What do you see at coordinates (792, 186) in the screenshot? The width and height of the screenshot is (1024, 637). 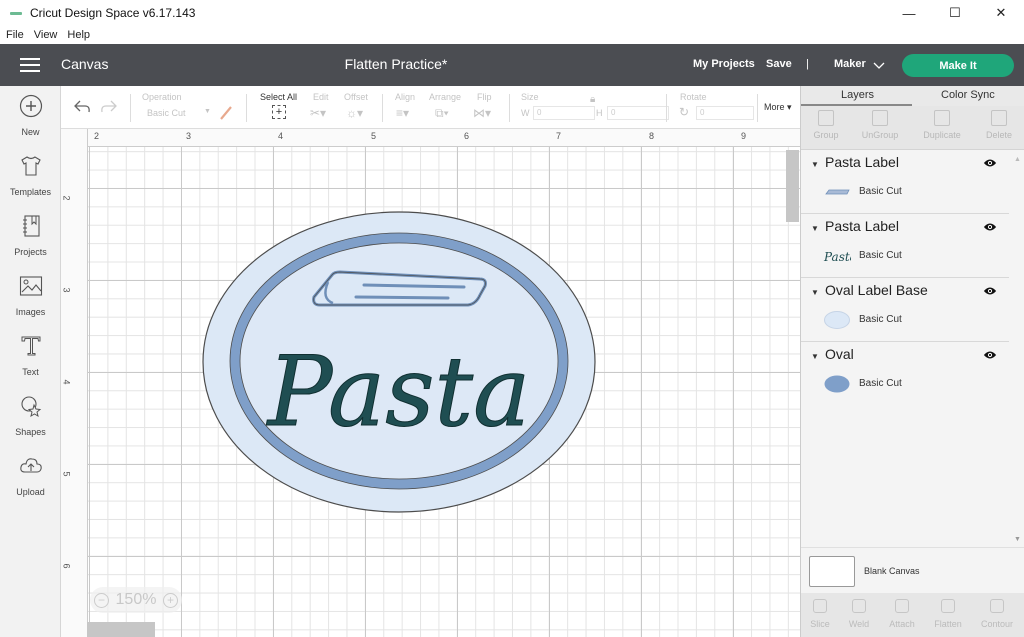 I see `canvas-vertical-scrollbar` at bounding box center [792, 186].